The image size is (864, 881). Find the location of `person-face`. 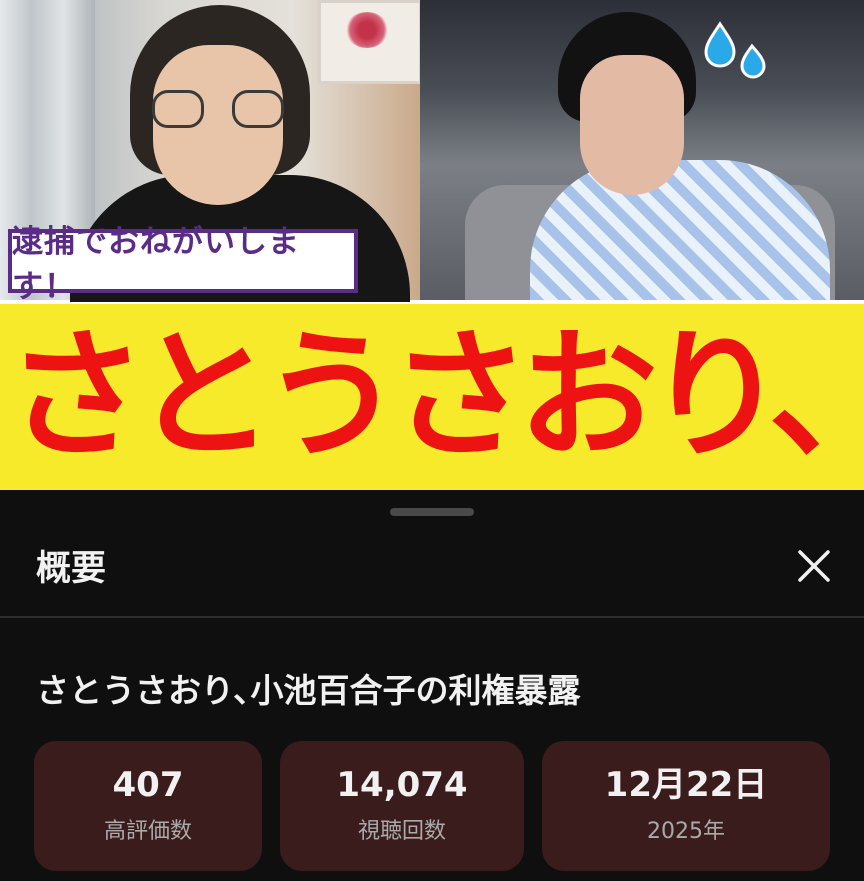

person-face is located at coordinates (632, 125).